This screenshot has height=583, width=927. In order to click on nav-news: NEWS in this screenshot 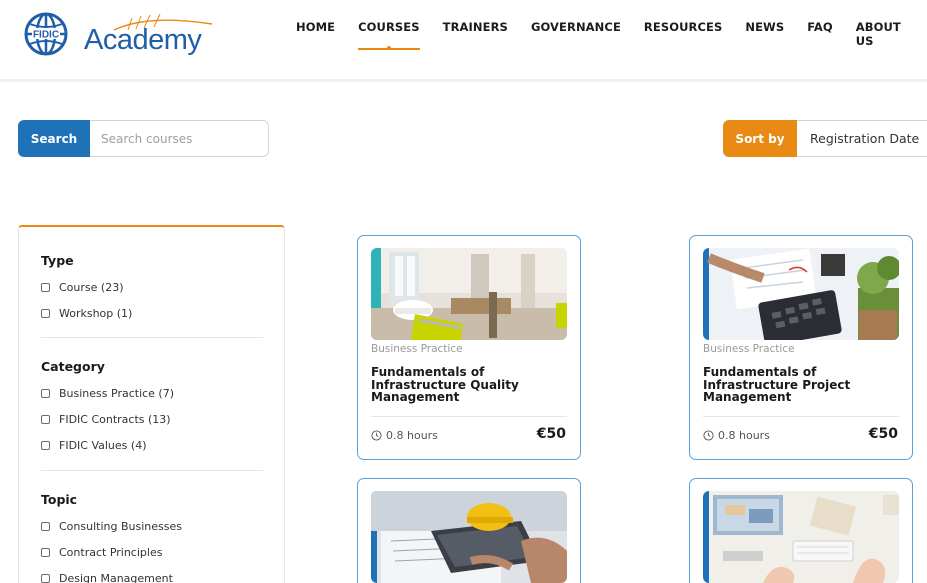, I will do `click(764, 34)`.